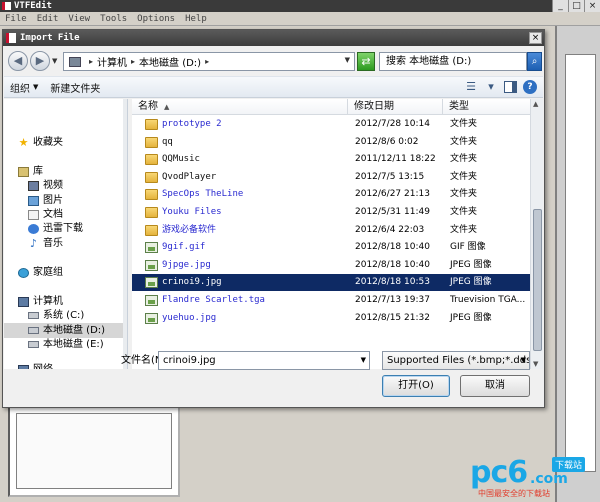 This screenshot has width=600, height=502. Describe the element at coordinates (331, 124) in the screenshot. I see `file-row: prototype 2 2012/7/28 10:14 文件夹` at that location.